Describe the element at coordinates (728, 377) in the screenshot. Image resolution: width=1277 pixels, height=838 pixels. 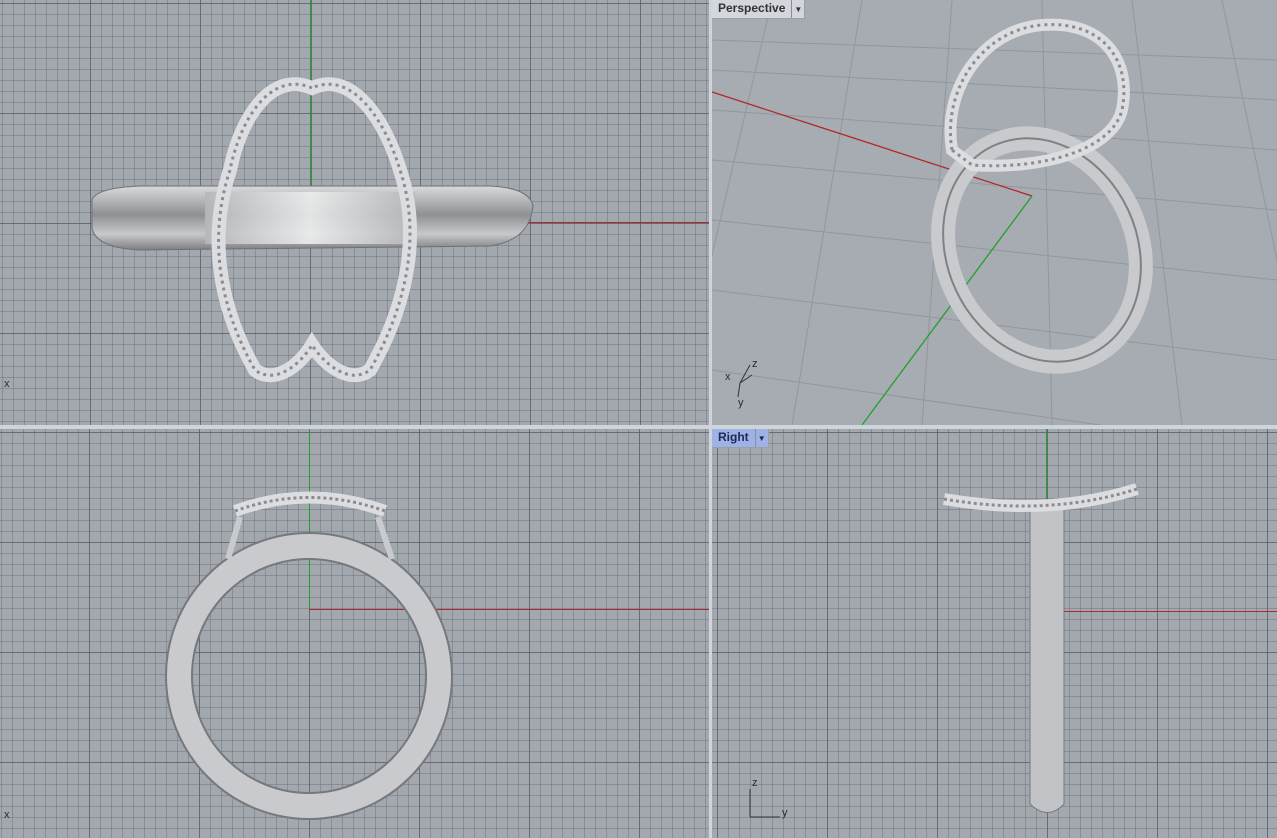
I see `gizmo-x-label: x` at that location.